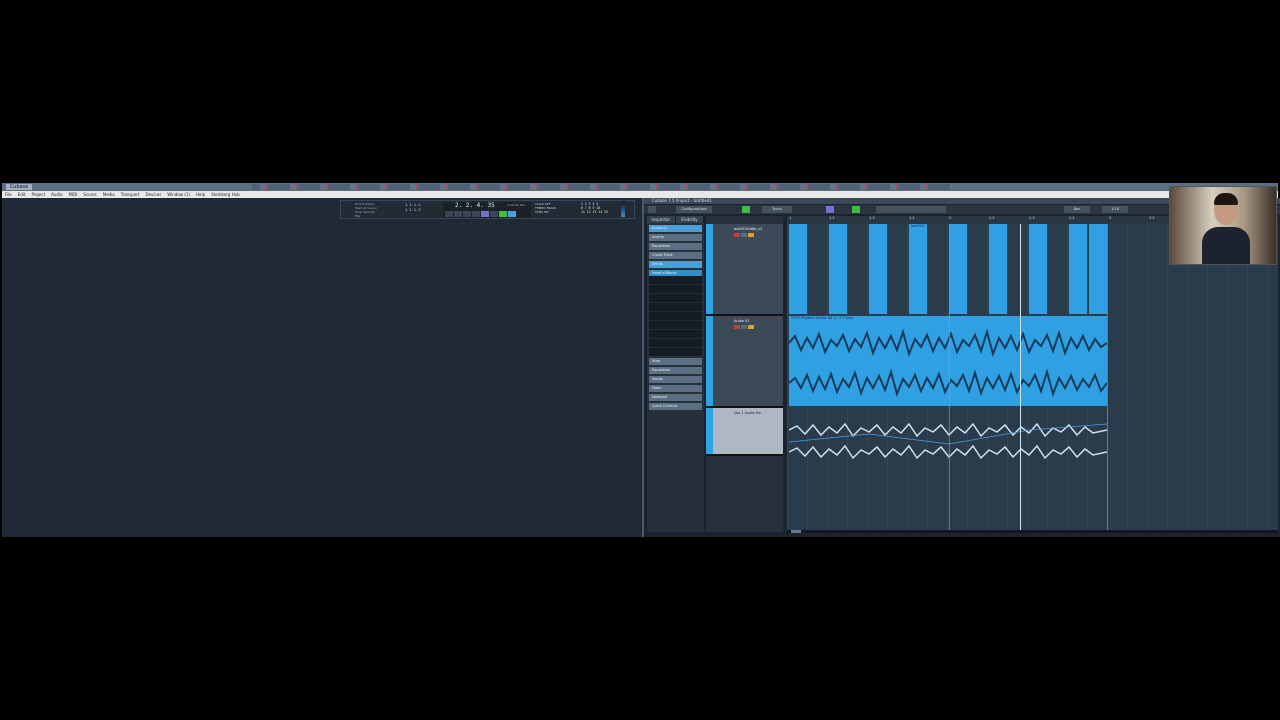 The image size is (1280, 720). What do you see at coordinates (777, 209) in the screenshot?
I see `touch-mode-select: Touch` at bounding box center [777, 209].